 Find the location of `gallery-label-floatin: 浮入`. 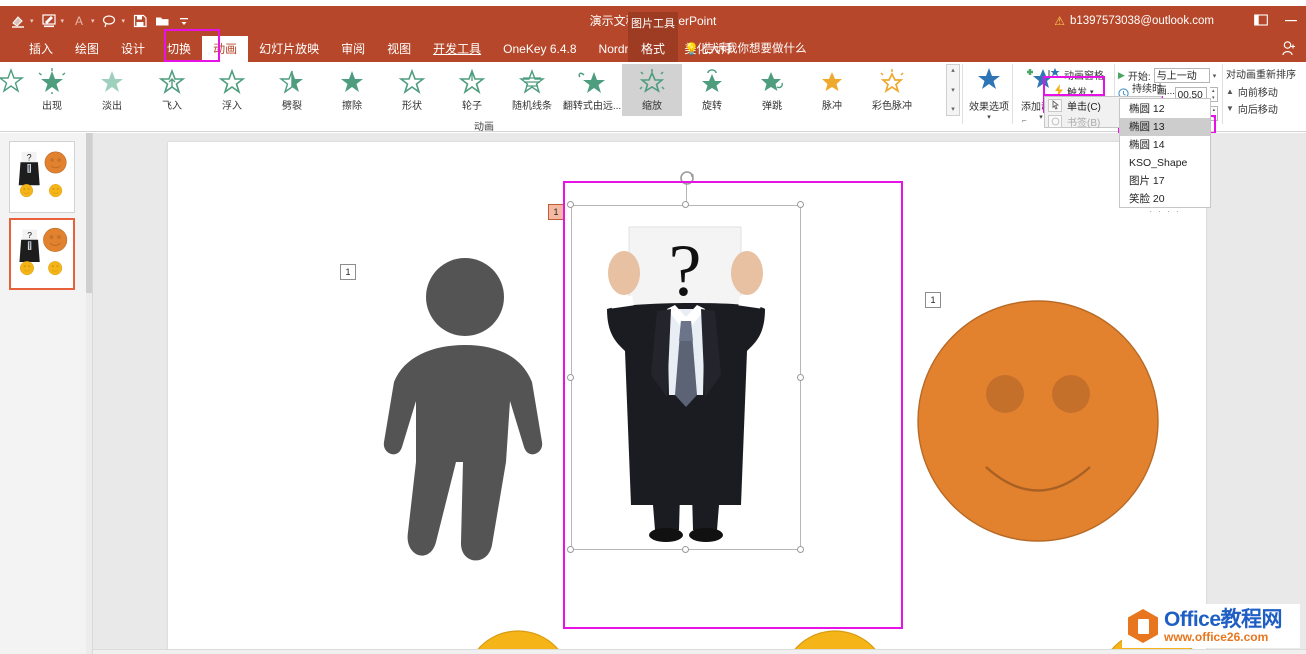

gallery-label-floatin: 浮入 is located at coordinates (232, 106).